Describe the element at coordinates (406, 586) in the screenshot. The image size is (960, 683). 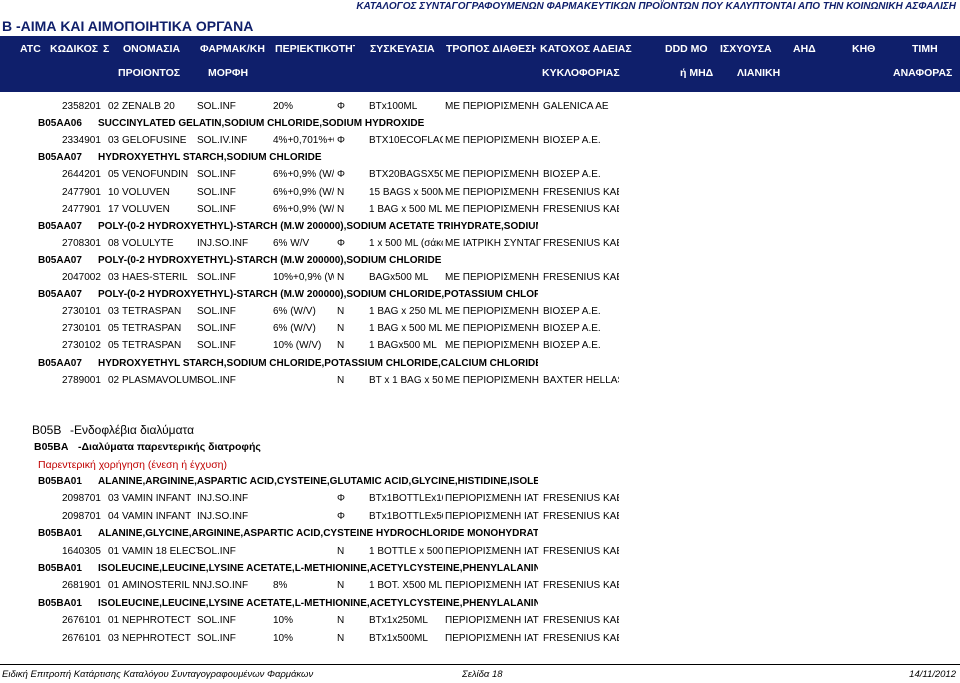
I see `cell-pack: 1 BOT. X500 ML` at that location.